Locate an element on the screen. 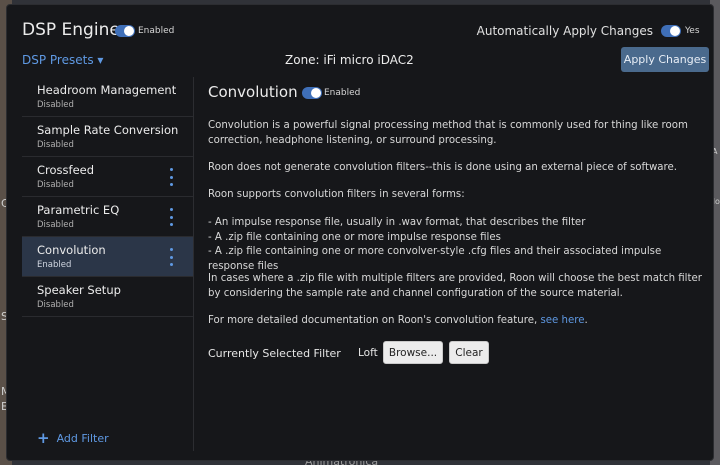 The width and height of the screenshot is (720, 465). see-here-link: see here is located at coordinates (562, 320).